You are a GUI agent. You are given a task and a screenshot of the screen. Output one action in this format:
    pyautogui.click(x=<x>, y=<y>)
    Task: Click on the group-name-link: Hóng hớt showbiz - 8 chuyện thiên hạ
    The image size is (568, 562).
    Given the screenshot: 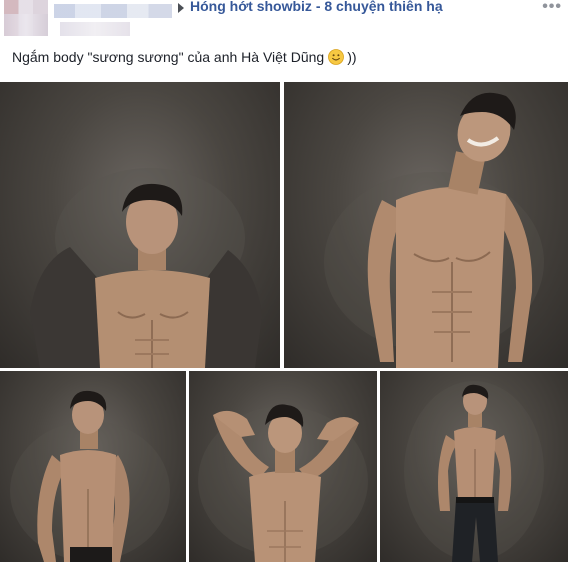 What is the action you would take?
    pyautogui.click(x=316, y=7)
    